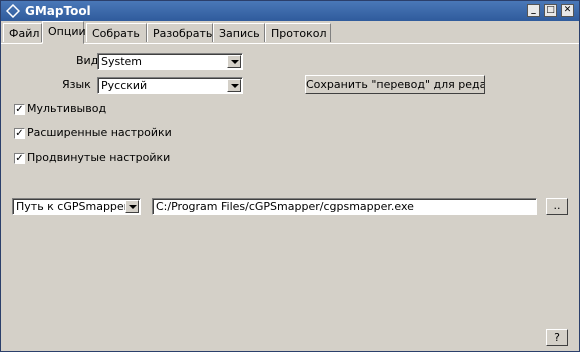  Describe the element at coordinates (87, 60) in the screenshot. I see `view-label: Вид` at that location.